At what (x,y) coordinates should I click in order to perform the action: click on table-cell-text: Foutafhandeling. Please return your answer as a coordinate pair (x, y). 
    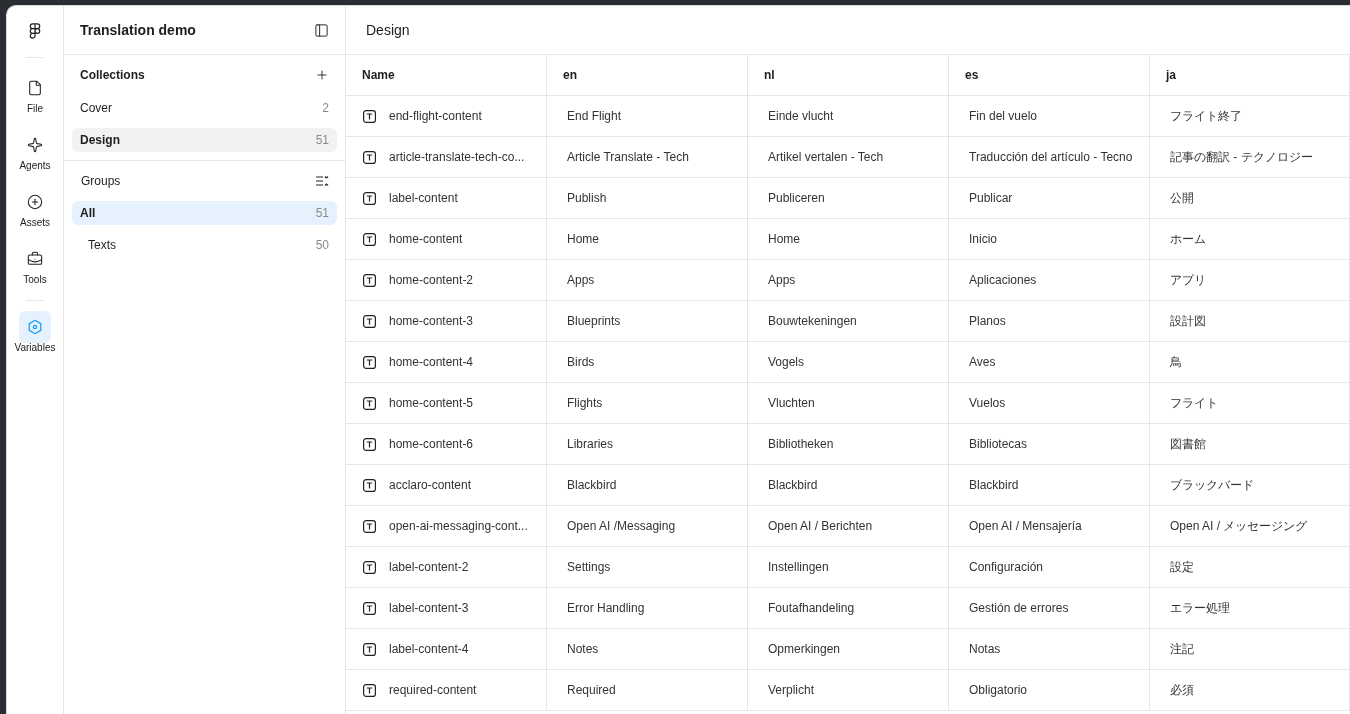
    Looking at the image, I should click on (811, 608).